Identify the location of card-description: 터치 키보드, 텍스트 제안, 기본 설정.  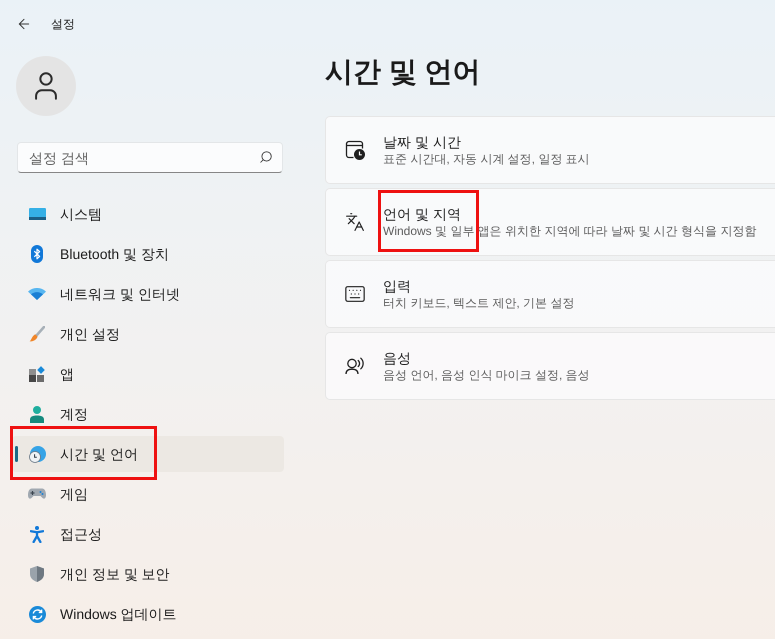
(478, 303).